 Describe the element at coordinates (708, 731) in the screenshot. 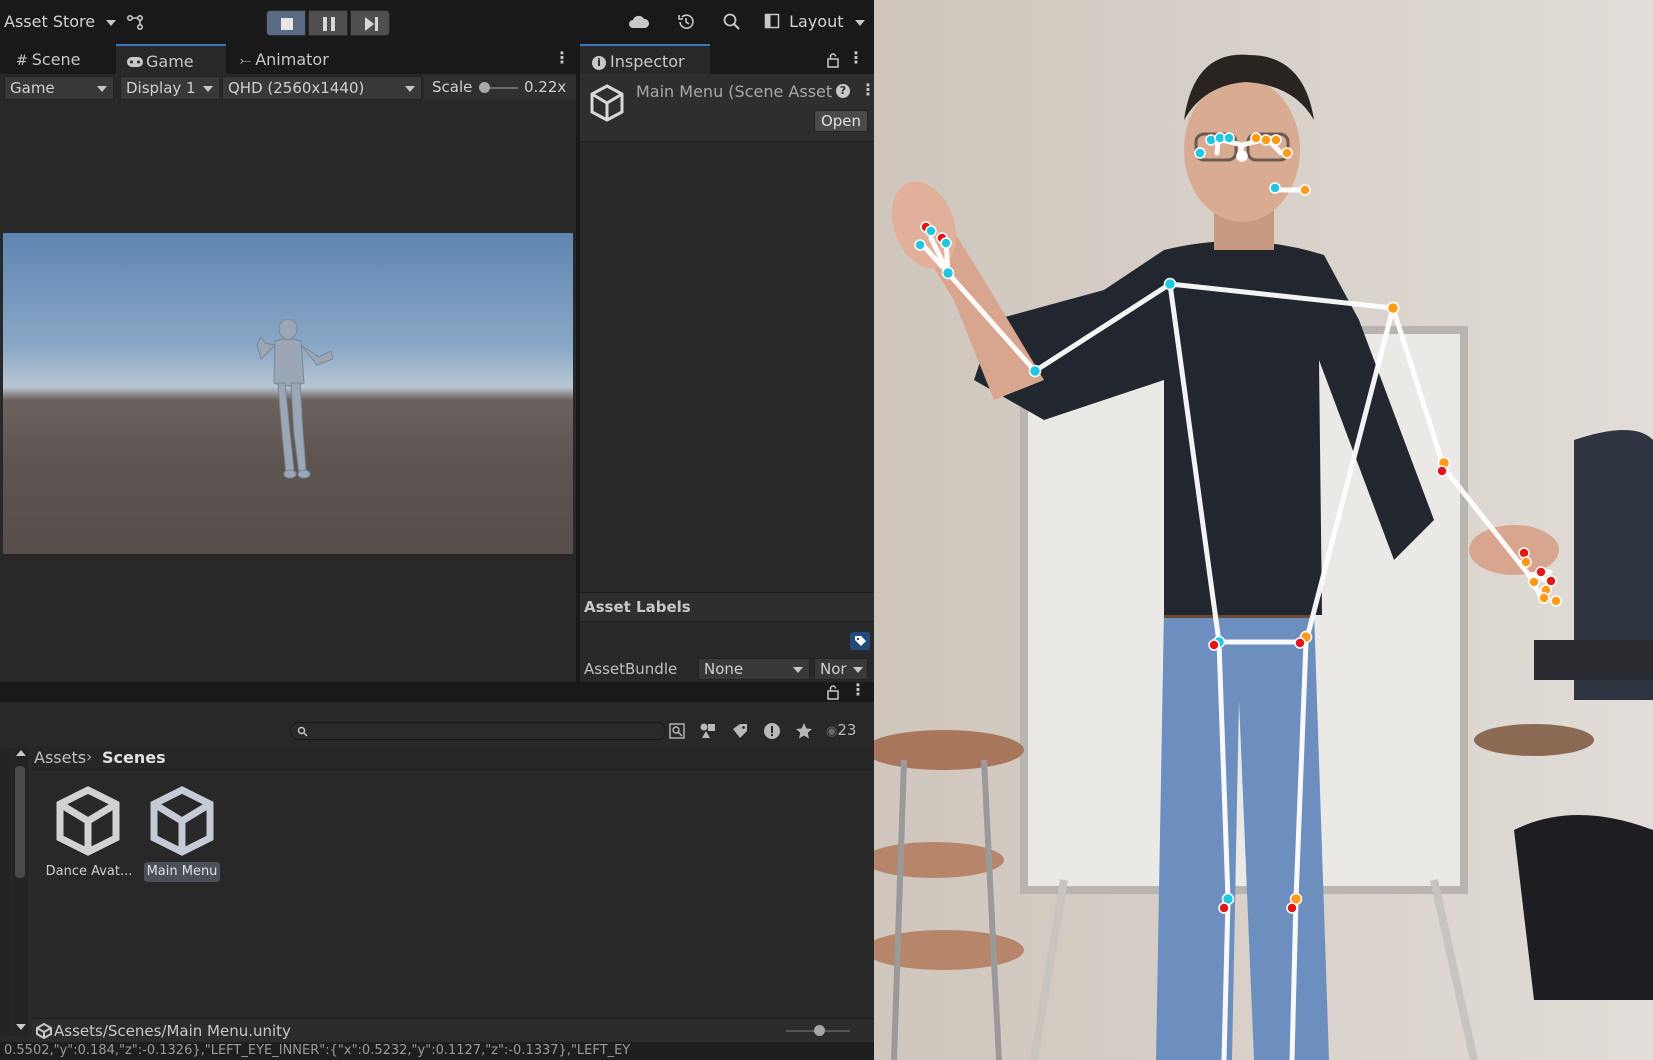

I see `filter-by-type-icon` at that location.